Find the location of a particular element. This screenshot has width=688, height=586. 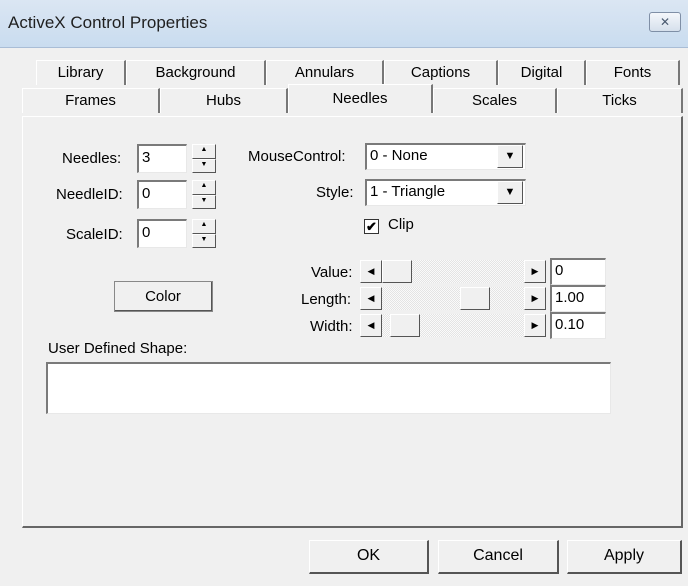

width-label: Width: is located at coordinates (331, 326).